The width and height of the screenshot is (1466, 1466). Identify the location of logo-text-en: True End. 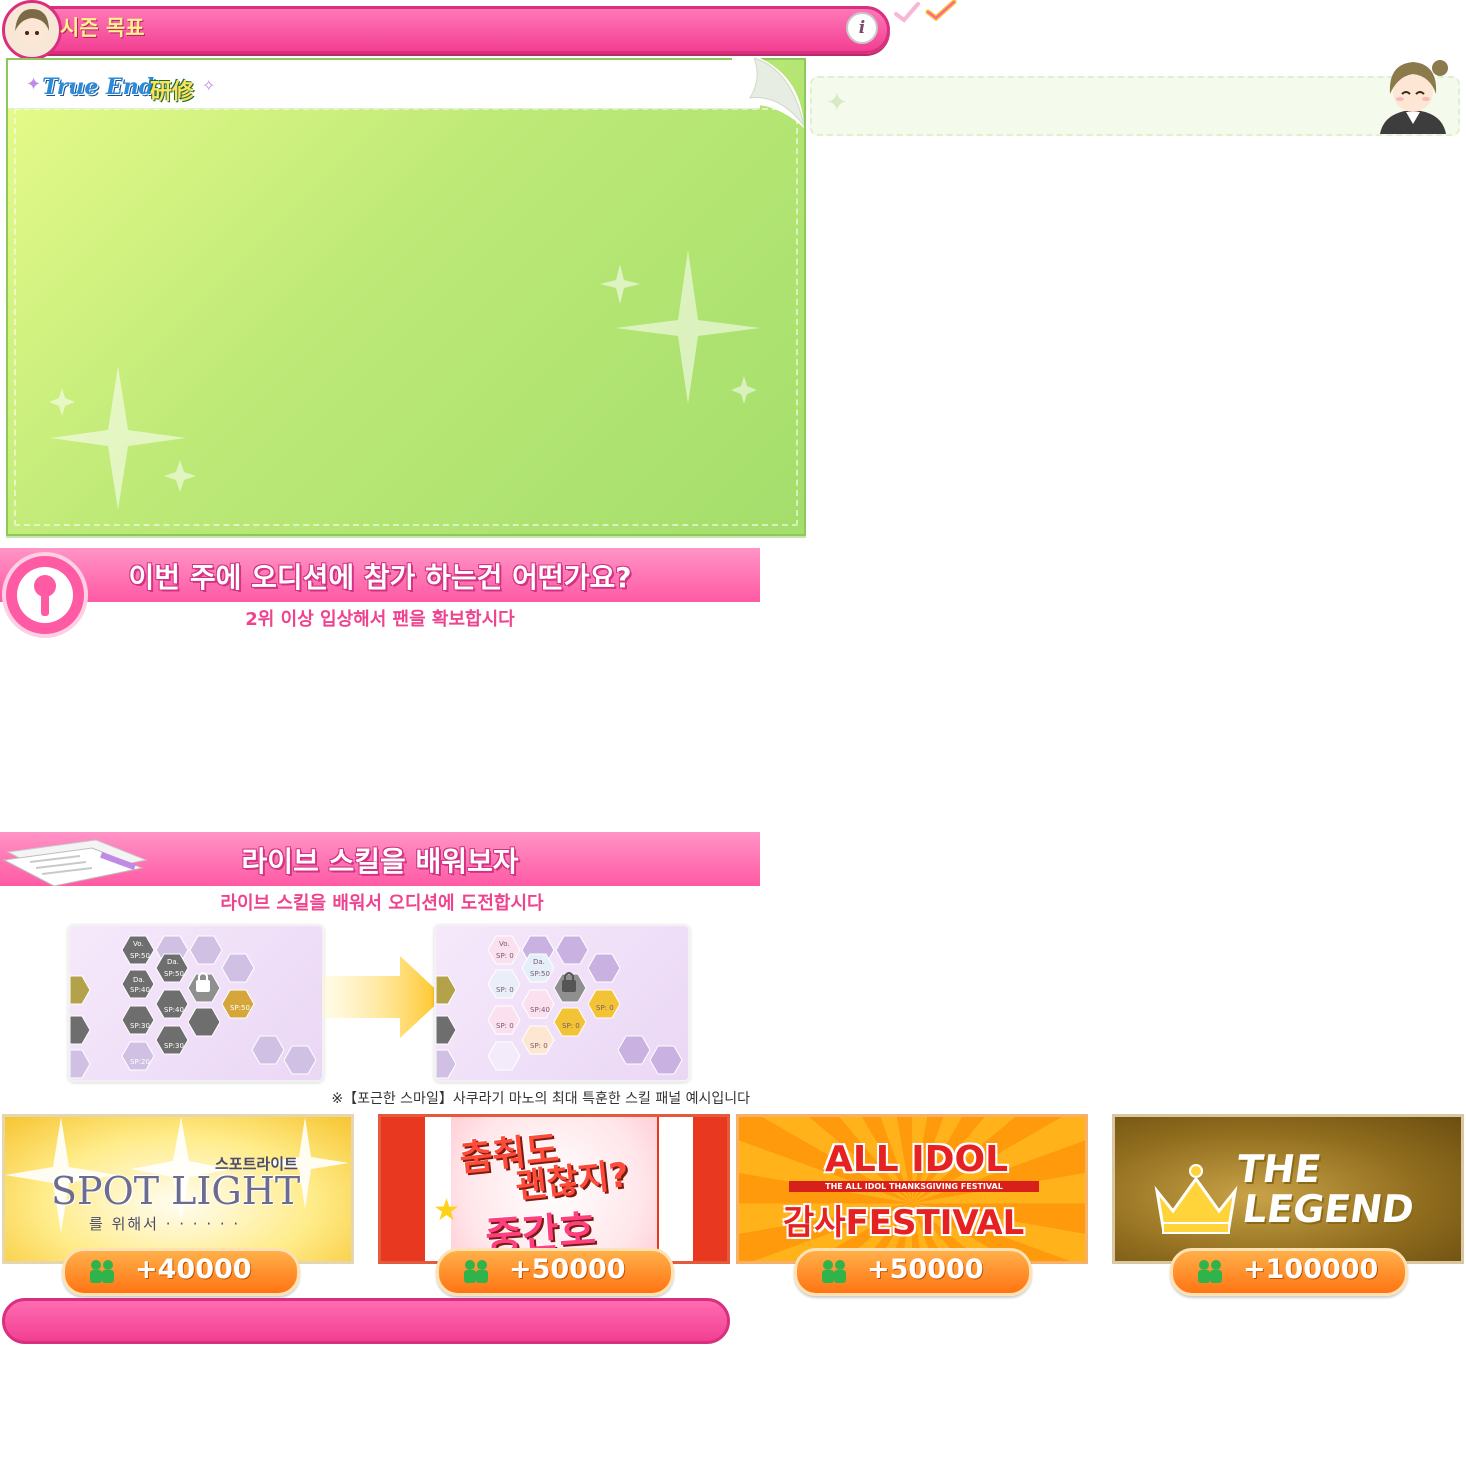
(98, 87).